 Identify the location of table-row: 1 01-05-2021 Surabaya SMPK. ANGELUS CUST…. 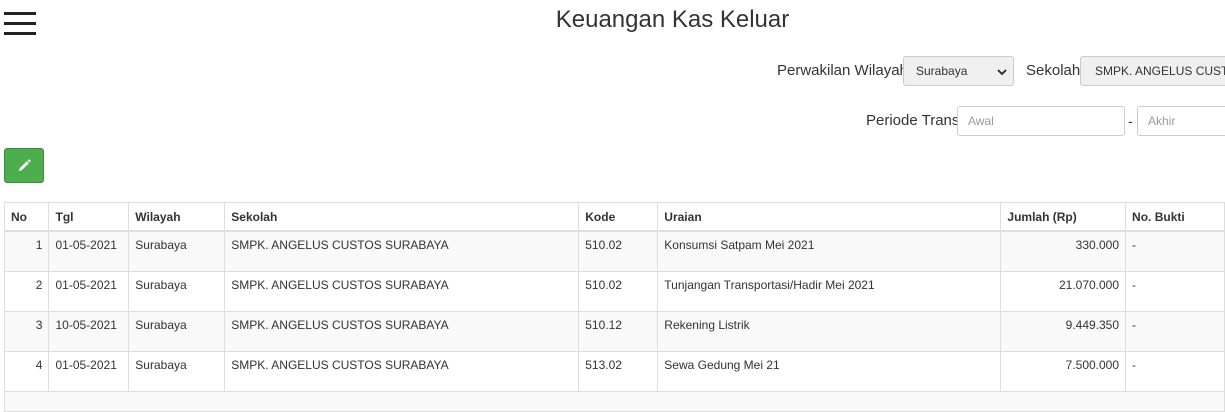
(614, 251).